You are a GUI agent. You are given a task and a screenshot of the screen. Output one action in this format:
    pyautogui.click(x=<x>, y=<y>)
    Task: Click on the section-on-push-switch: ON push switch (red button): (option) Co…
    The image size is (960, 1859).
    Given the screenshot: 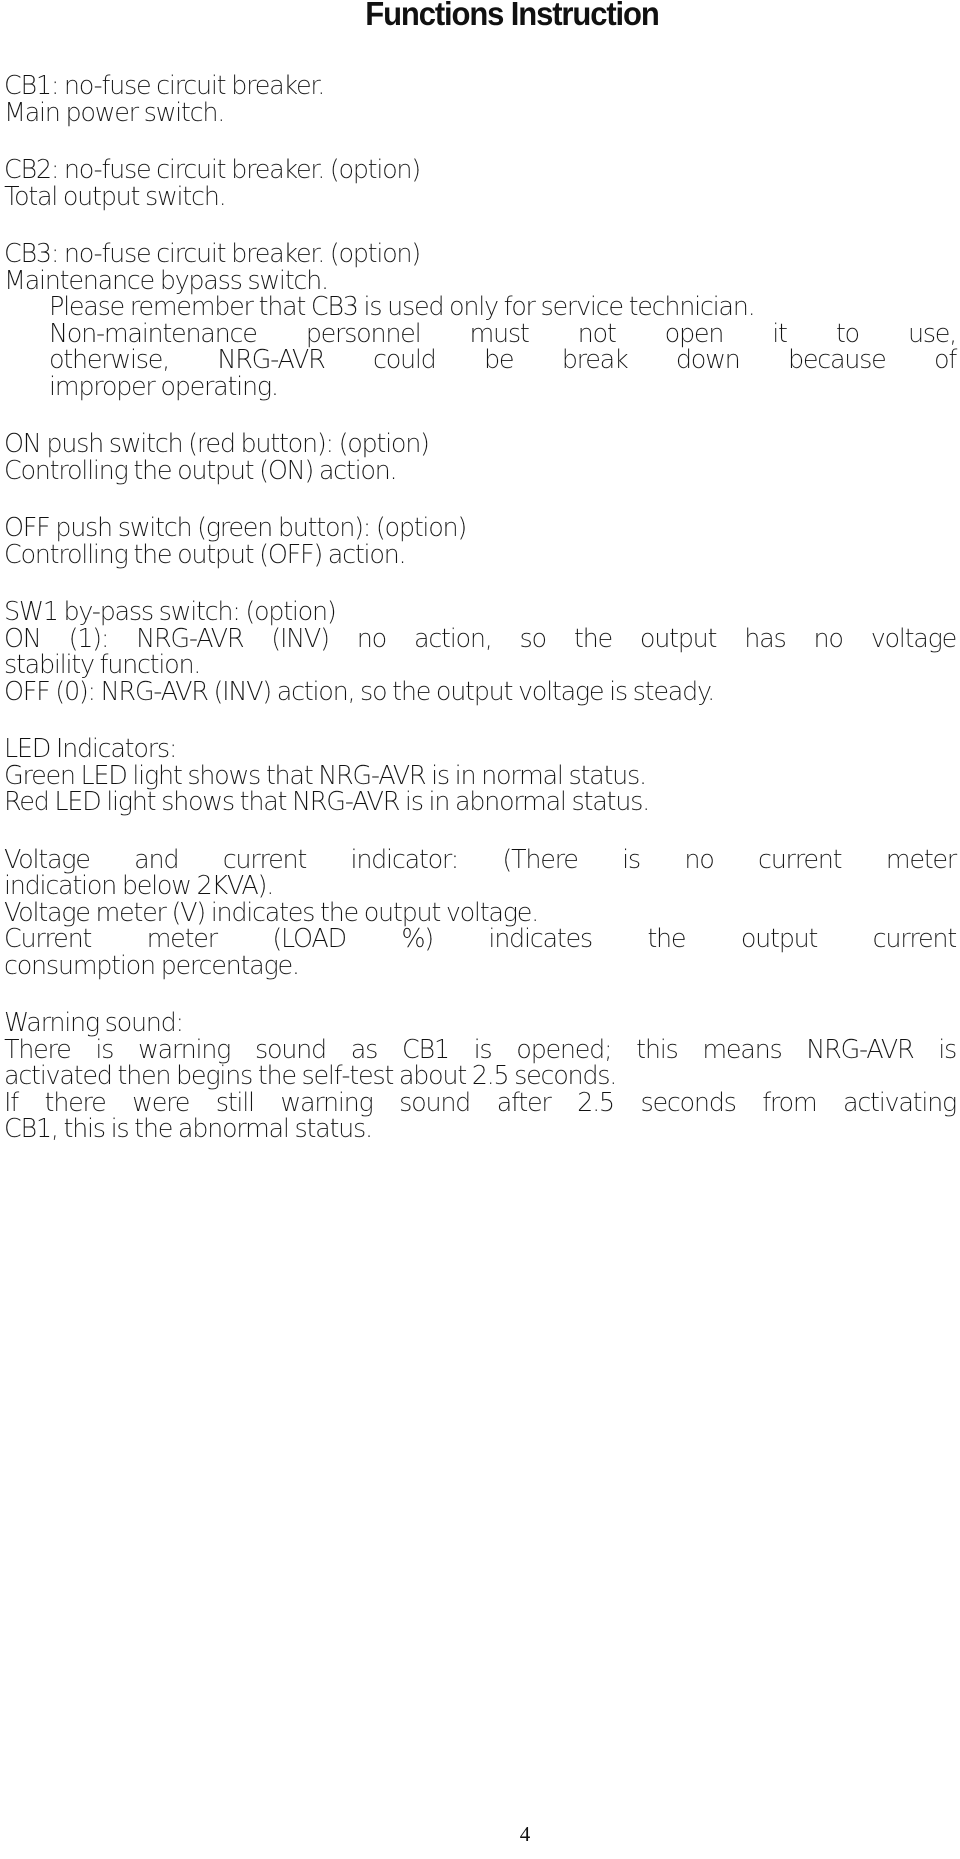 What is the action you would take?
    pyautogui.click(x=480, y=457)
    